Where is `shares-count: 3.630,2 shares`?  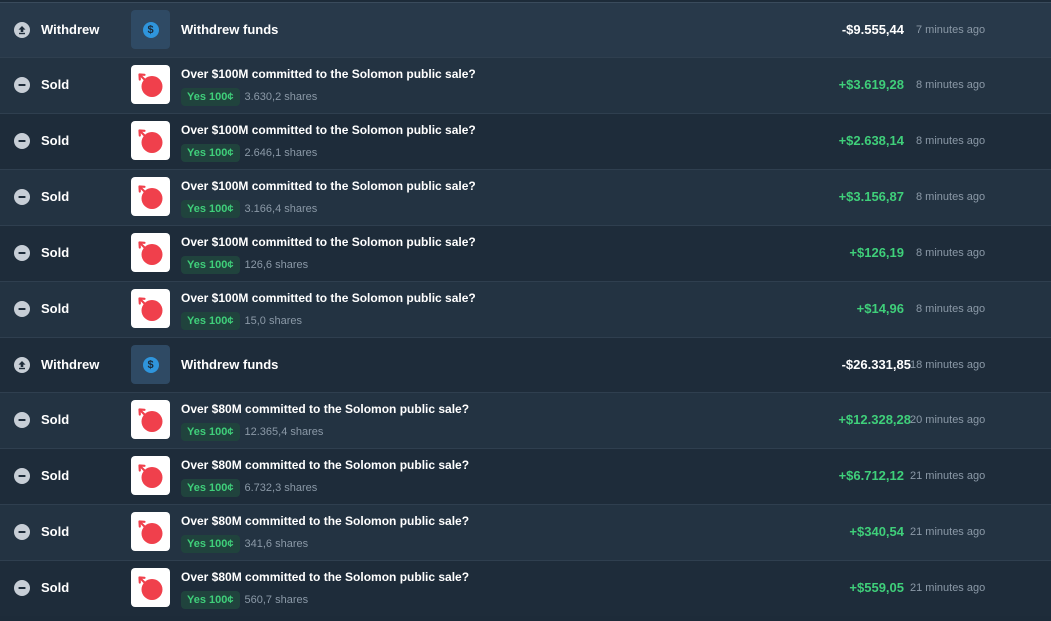 shares-count: 3.630,2 shares is located at coordinates (281, 97).